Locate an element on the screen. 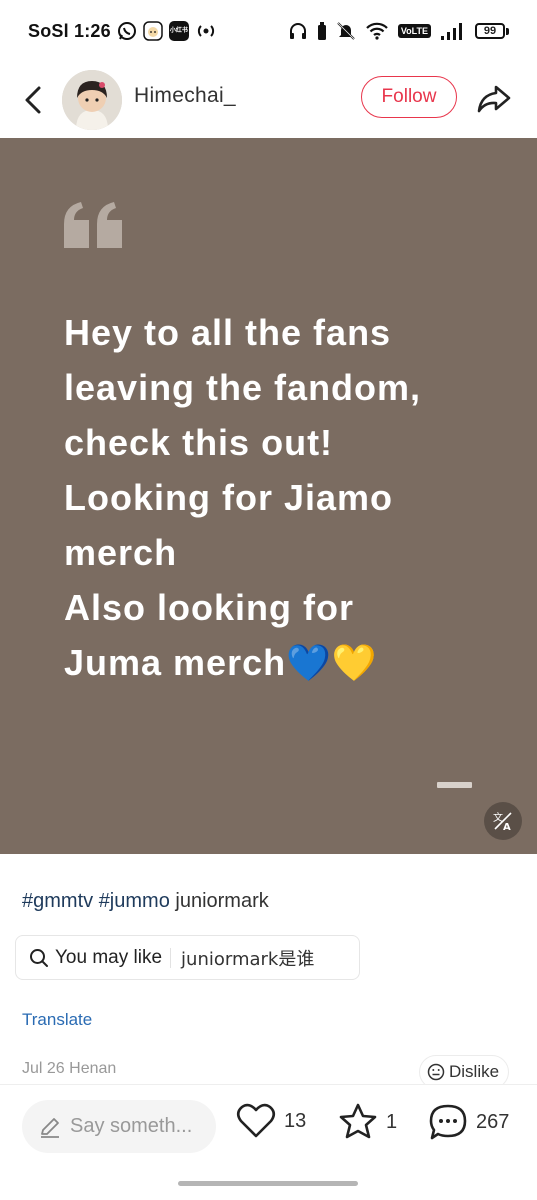 The width and height of the screenshot is (537, 1200). comment-button: 267 is located at coordinates (468, 1122).